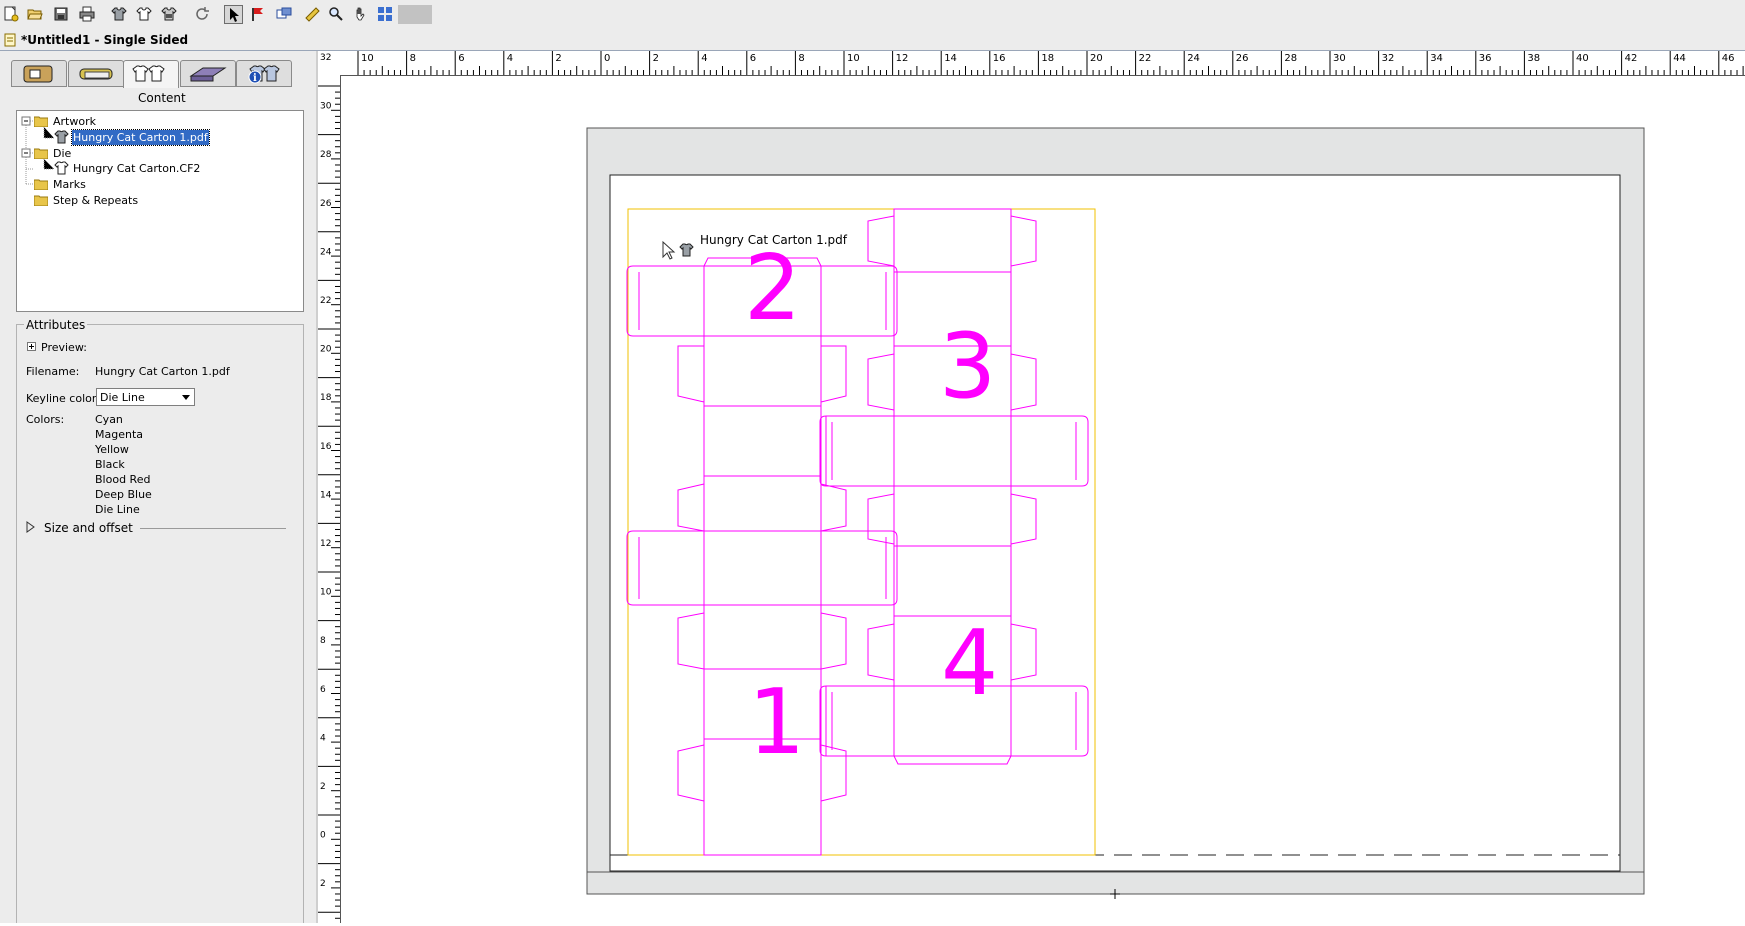 Image resolution: width=1745 pixels, height=926 pixels. I want to click on info-tab: i, so click(264, 73).